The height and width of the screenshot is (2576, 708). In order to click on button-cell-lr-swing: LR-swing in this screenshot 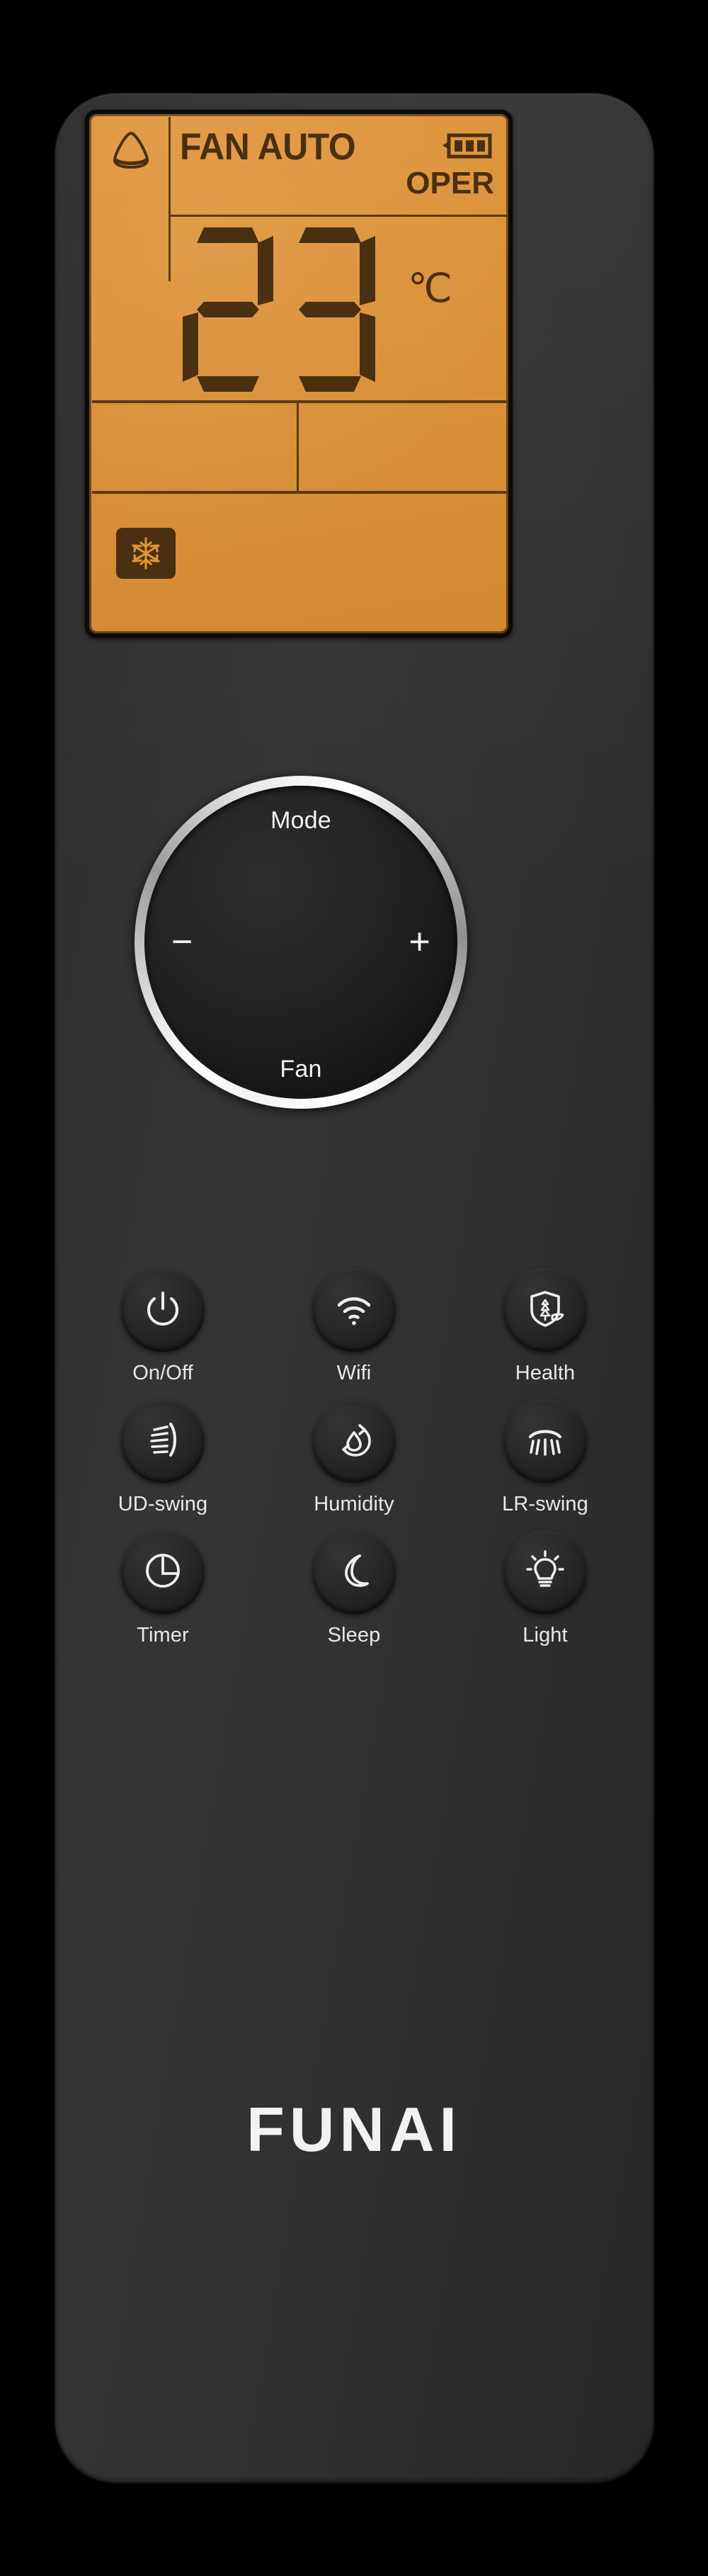, I will do `click(545, 1457)`.